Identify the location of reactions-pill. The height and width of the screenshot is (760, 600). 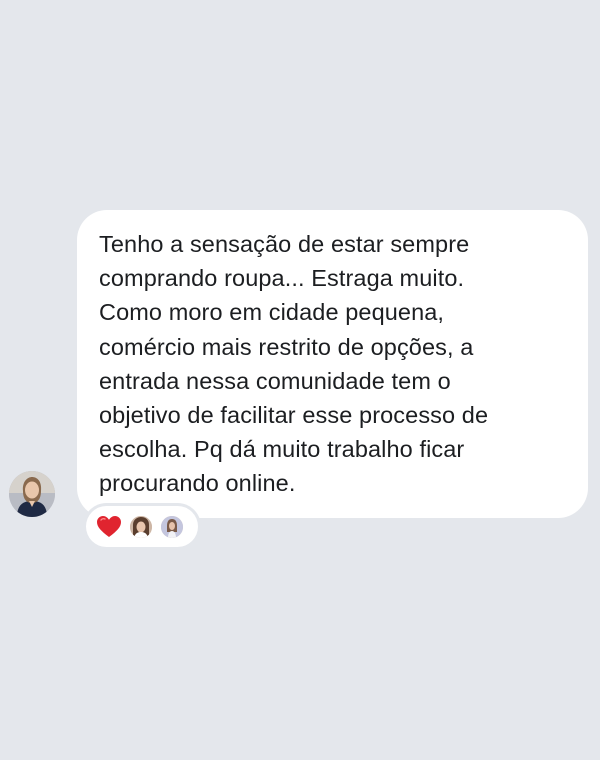
(142, 526).